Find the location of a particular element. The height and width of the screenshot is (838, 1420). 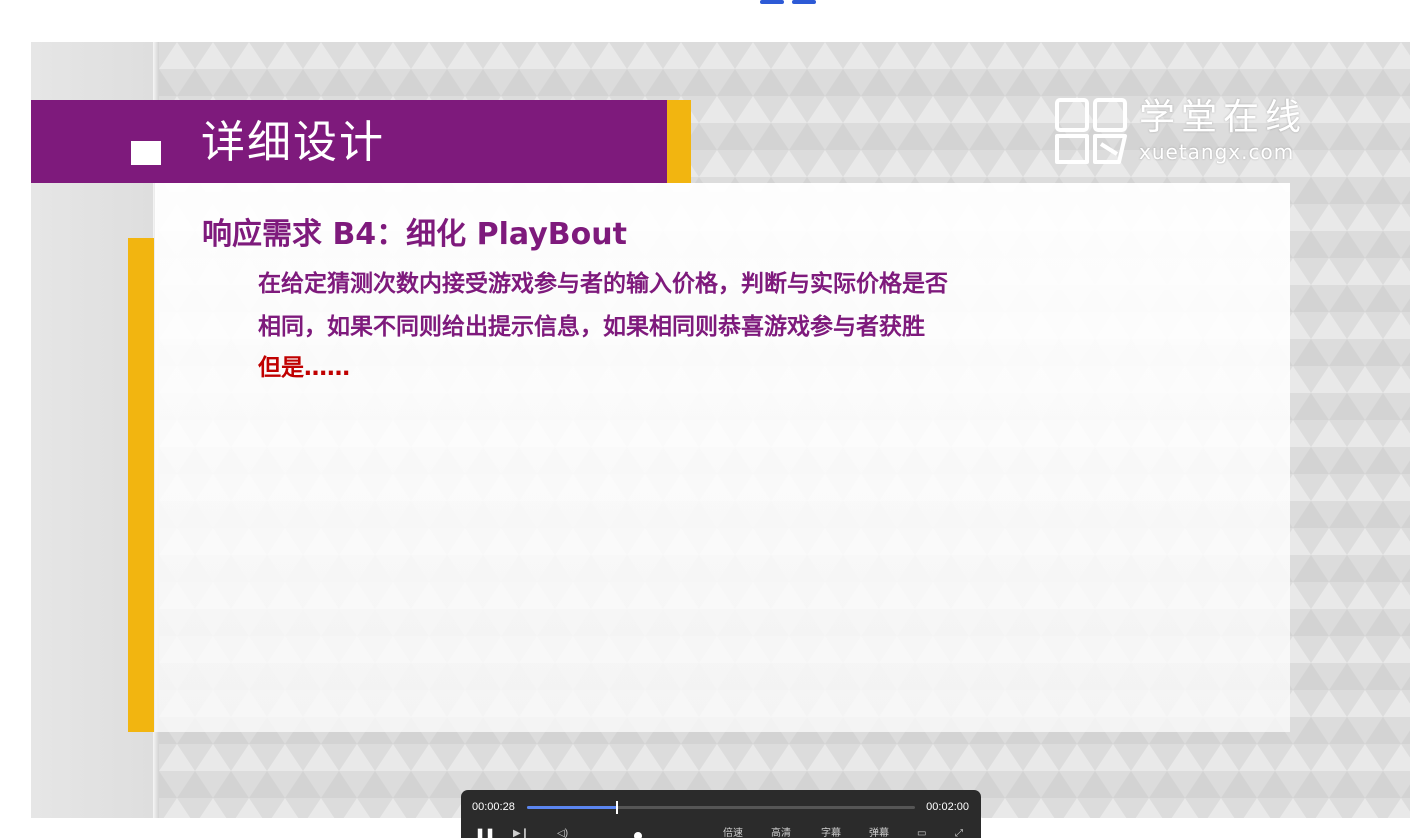

body-line-2: 相同，如果不同则给出提示信息，如果相同则恭喜游戏参与者获胜 is located at coordinates (591, 327).